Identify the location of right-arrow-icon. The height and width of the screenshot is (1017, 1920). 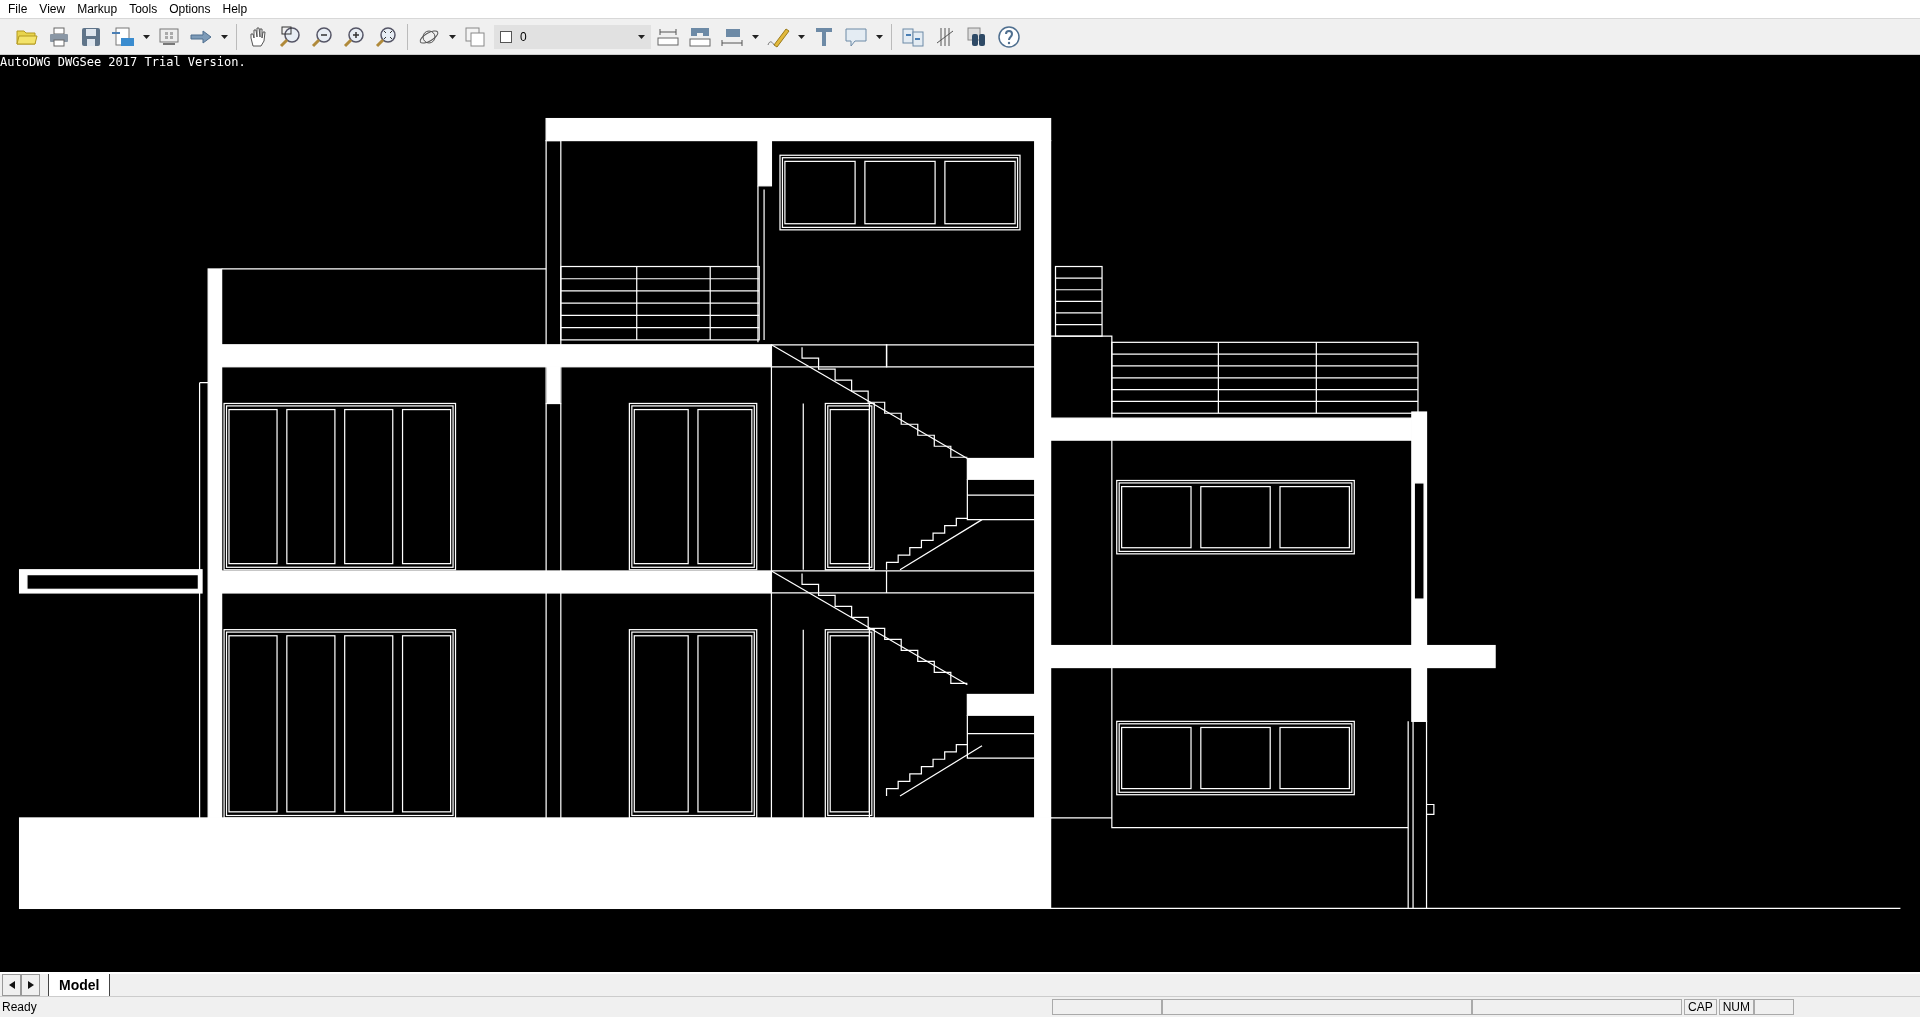
(30, 985).